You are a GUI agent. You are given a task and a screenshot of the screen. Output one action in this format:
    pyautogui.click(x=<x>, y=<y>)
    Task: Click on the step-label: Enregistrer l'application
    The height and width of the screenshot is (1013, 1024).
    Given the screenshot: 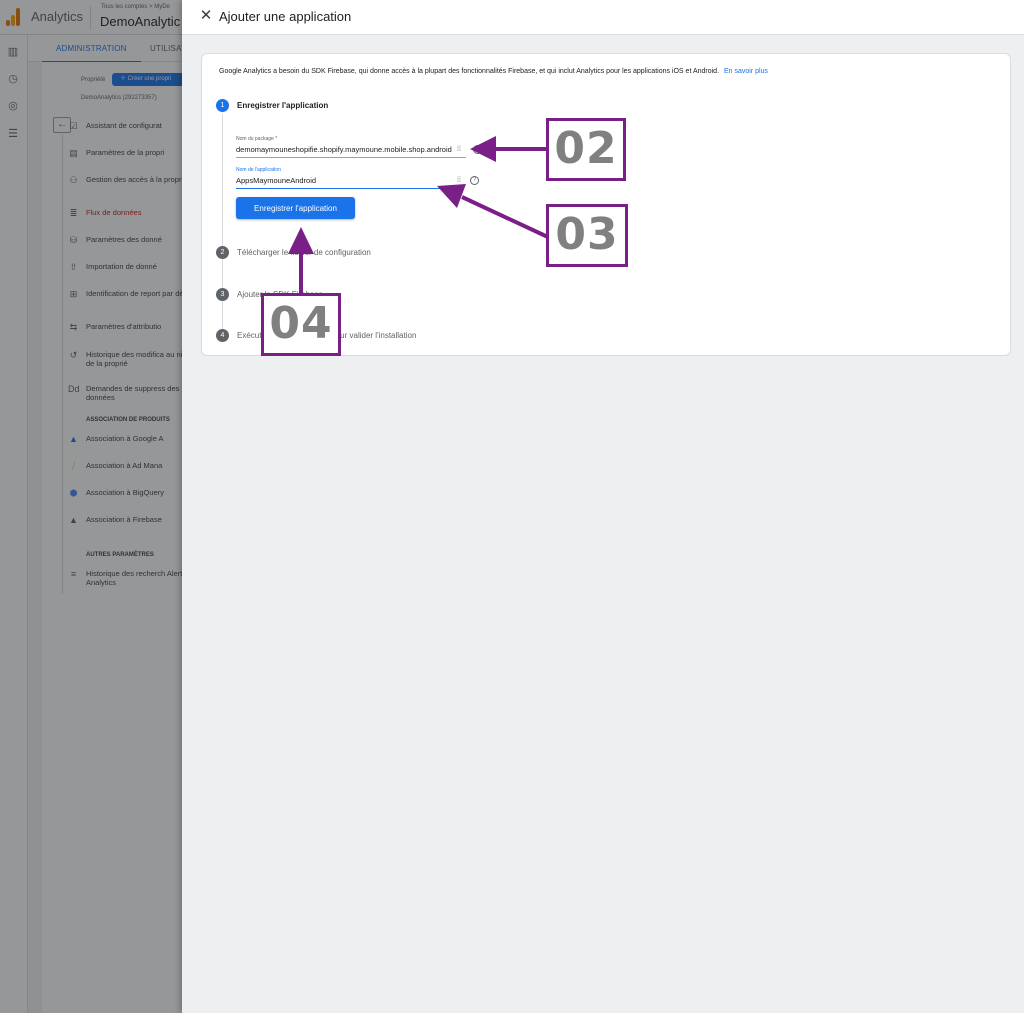 What is the action you would take?
    pyautogui.click(x=283, y=105)
    